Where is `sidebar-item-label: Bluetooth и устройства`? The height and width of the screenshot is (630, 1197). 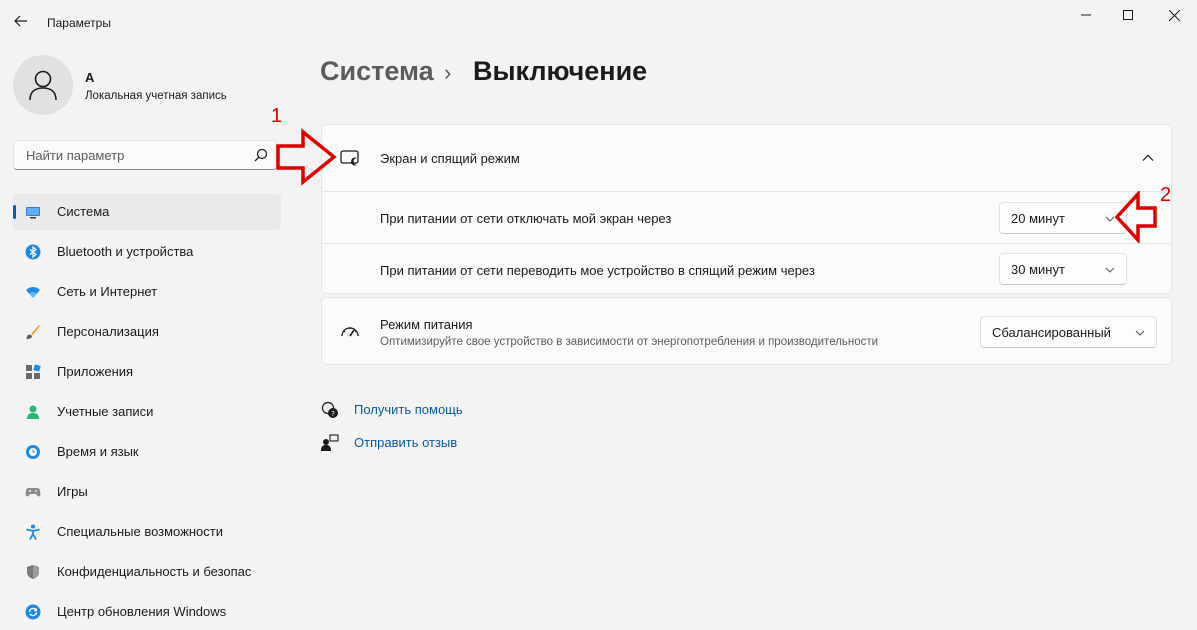
sidebar-item-label: Bluetooth и устройства is located at coordinates (125, 251).